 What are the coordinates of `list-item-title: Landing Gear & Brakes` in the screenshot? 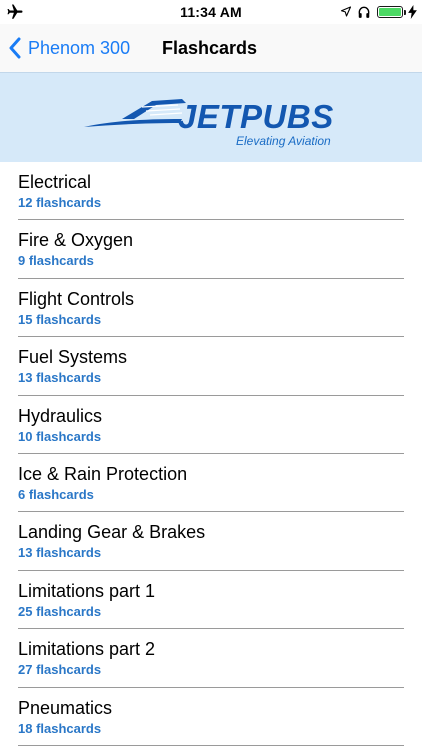 It's located at (112, 532).